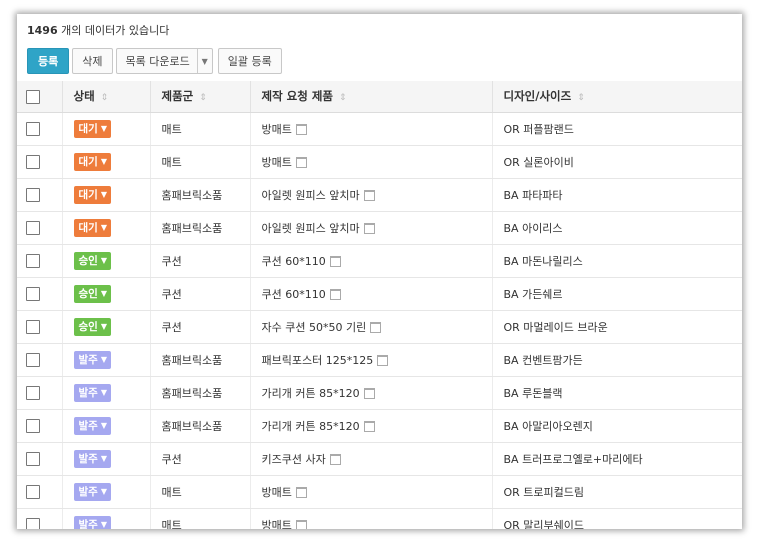  Describe the element at coordinates (88, 162) in the screenshot. I see `status-label: 대기` at that location.